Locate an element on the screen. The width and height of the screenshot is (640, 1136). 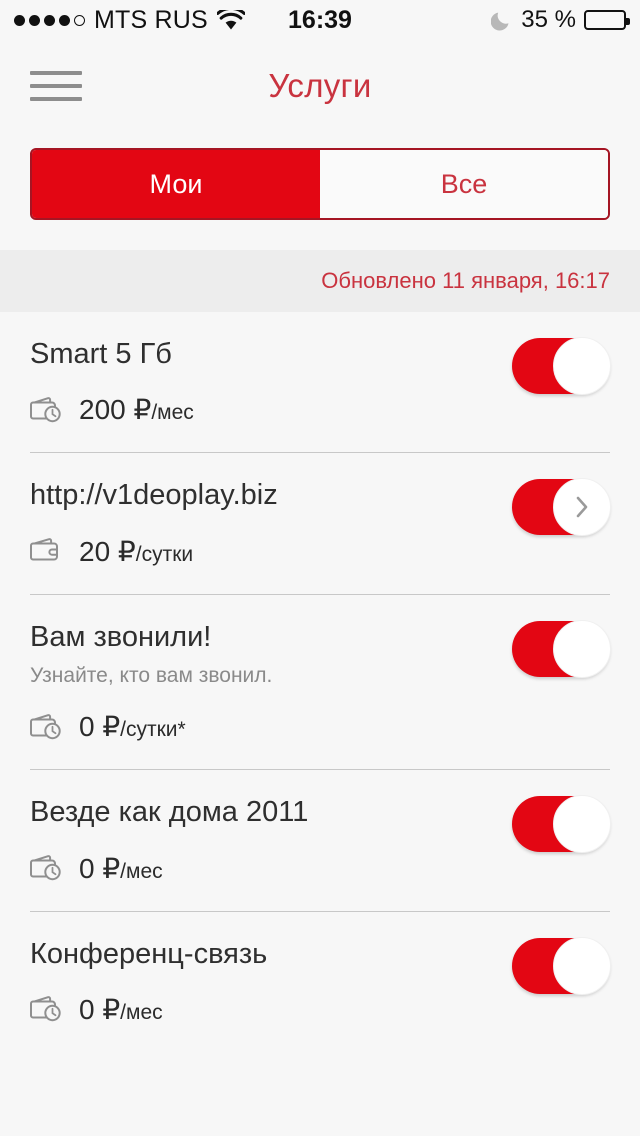
nav-bar: Услуги is located at coordinates (320, 86).